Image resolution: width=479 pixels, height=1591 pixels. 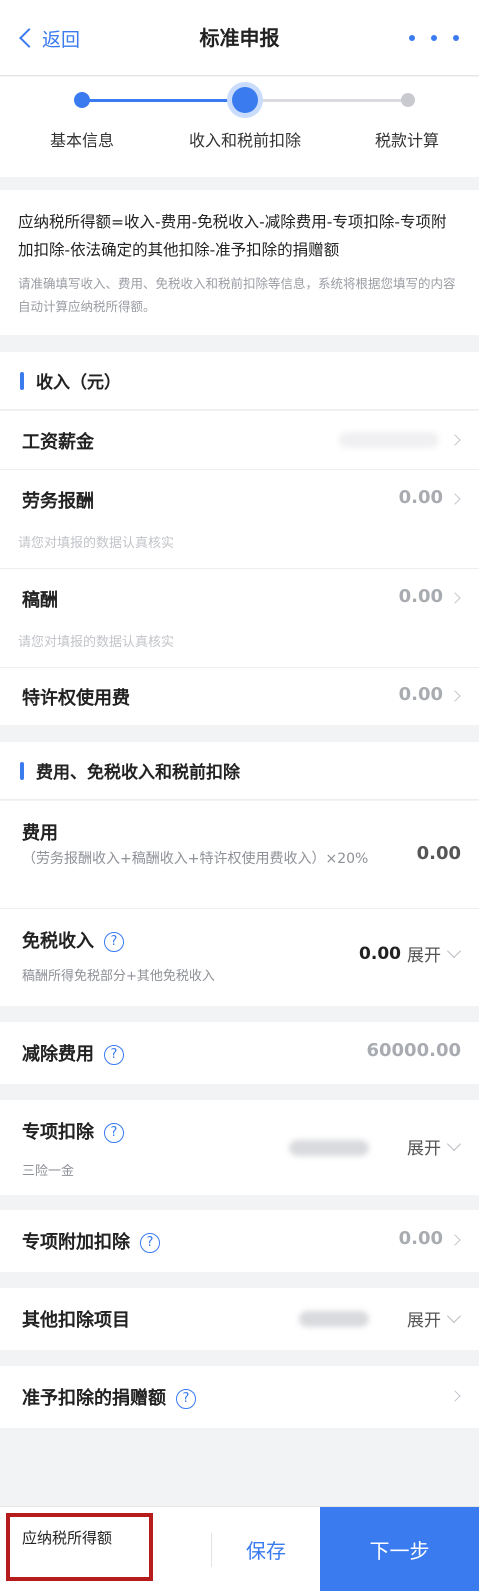 What do you see at coordinates (58, 941) in the screenshot?
I see `taxfree-label: 免税收入` at bounding box center [58, 941].